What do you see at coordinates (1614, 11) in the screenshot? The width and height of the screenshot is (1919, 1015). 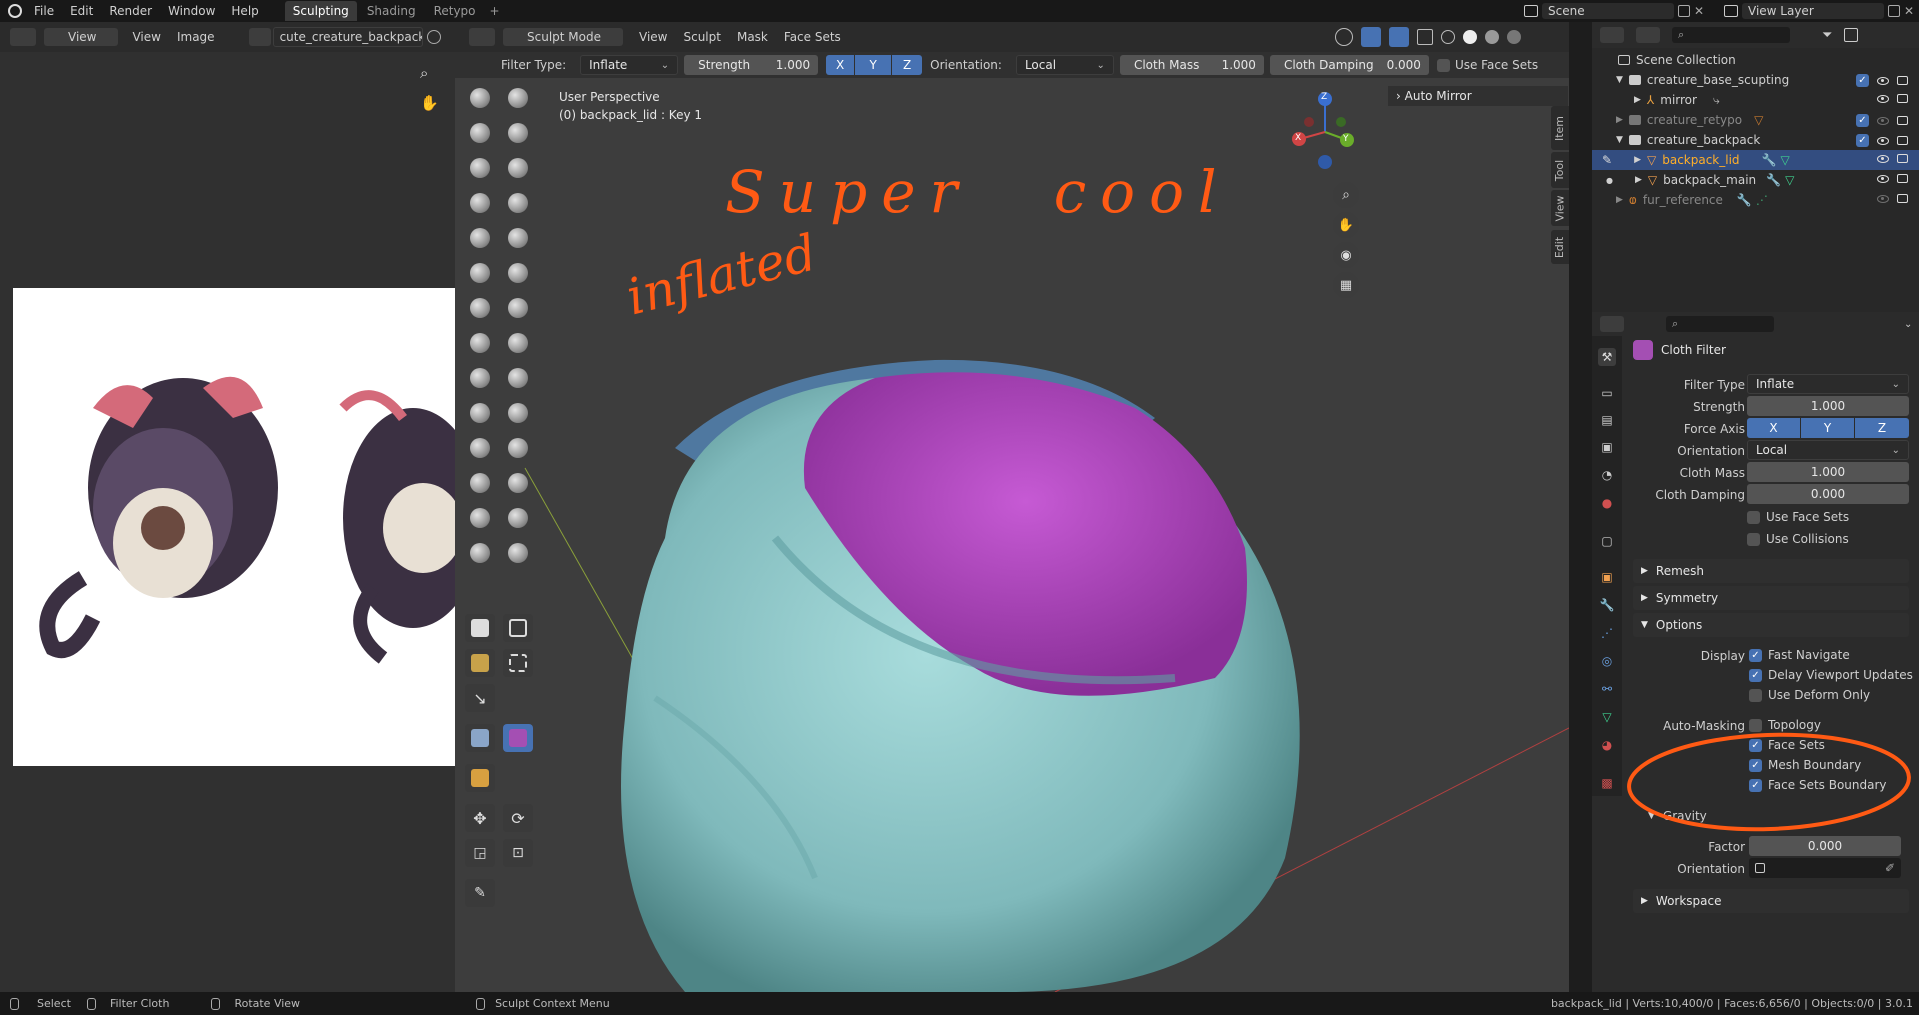 I see `scene-selector: Scene ✕` at bounding box center [1614, 11].